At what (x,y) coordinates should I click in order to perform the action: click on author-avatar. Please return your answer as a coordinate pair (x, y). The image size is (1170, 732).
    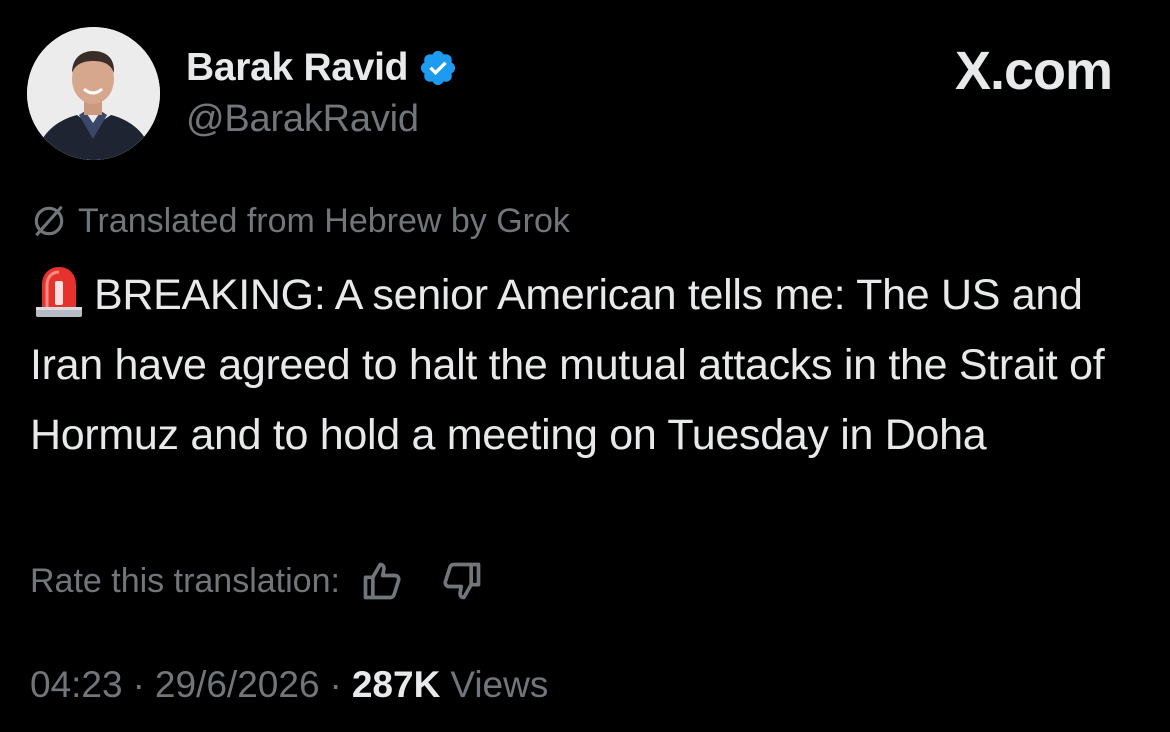
    Looking at the image, I should click on (93, 93).